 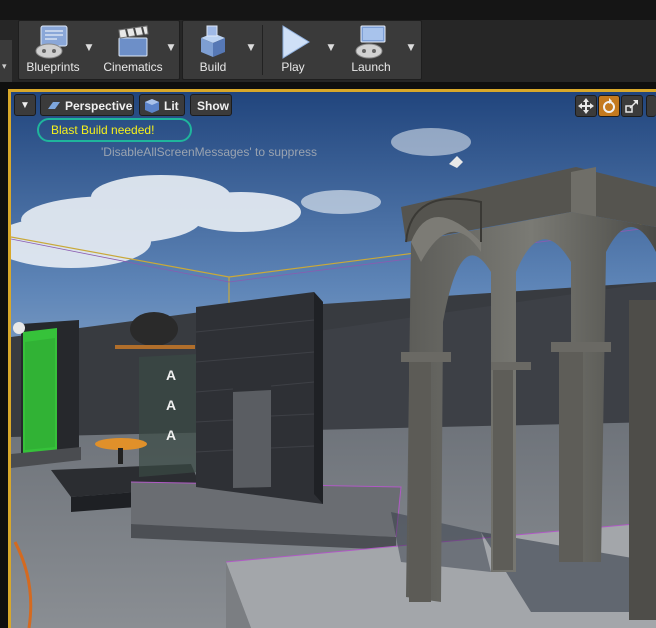 I want to click on blueprints-icon, so click(x=51, y=42).